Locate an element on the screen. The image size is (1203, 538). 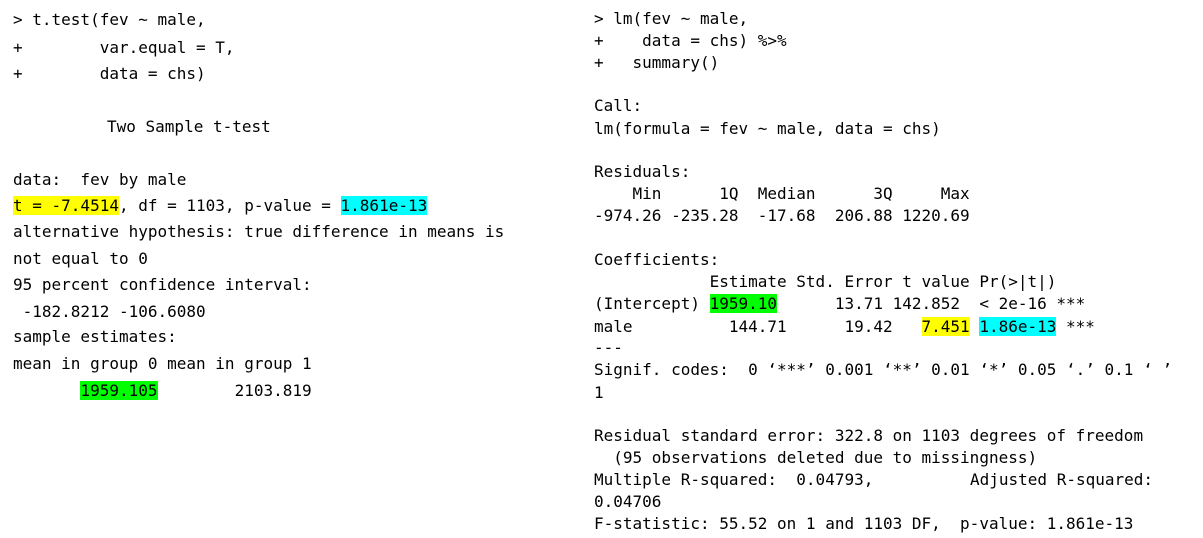
coefficients-header: Estimate Std. Error t value Pr(>|t|) is located at coordinates (825, 281).